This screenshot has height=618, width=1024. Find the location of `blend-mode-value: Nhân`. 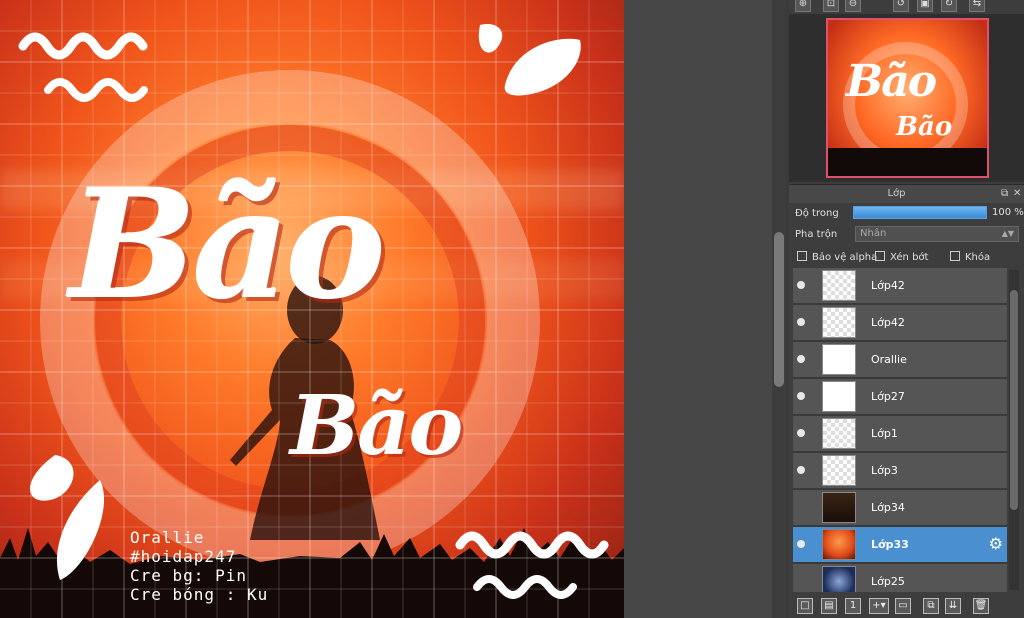

blend-mode-value: Nhân is located at coordinates (873, 233).